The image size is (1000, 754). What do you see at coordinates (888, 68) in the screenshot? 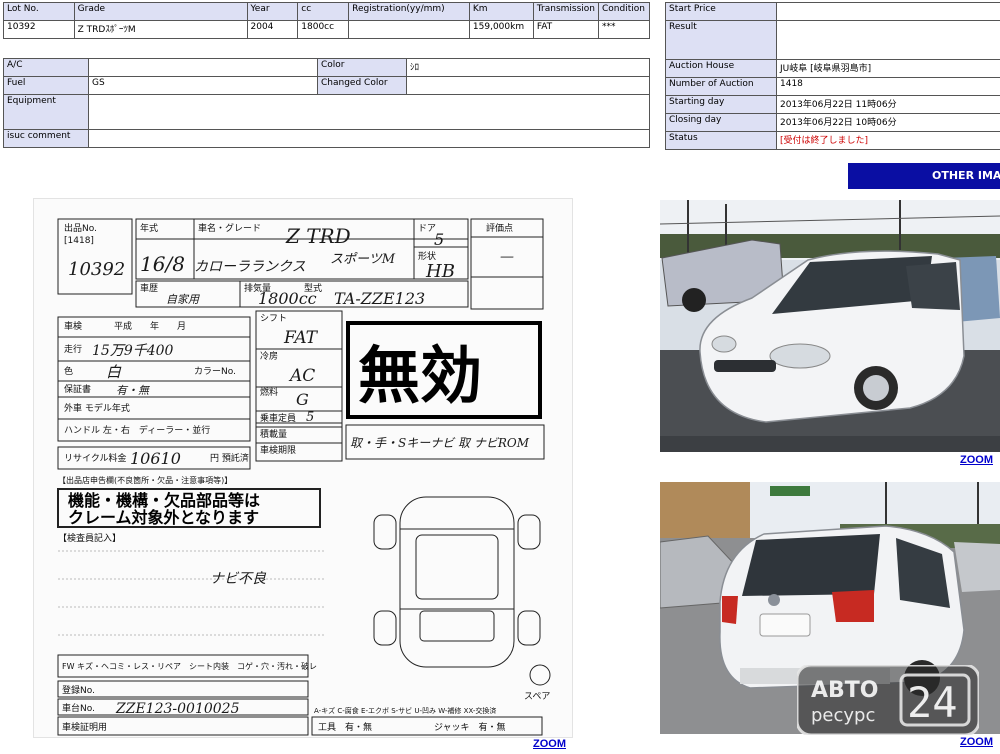
I see `auction-house-value: JU岐阜 [岐阜県羽島市]` at bounding box center [888, 68].